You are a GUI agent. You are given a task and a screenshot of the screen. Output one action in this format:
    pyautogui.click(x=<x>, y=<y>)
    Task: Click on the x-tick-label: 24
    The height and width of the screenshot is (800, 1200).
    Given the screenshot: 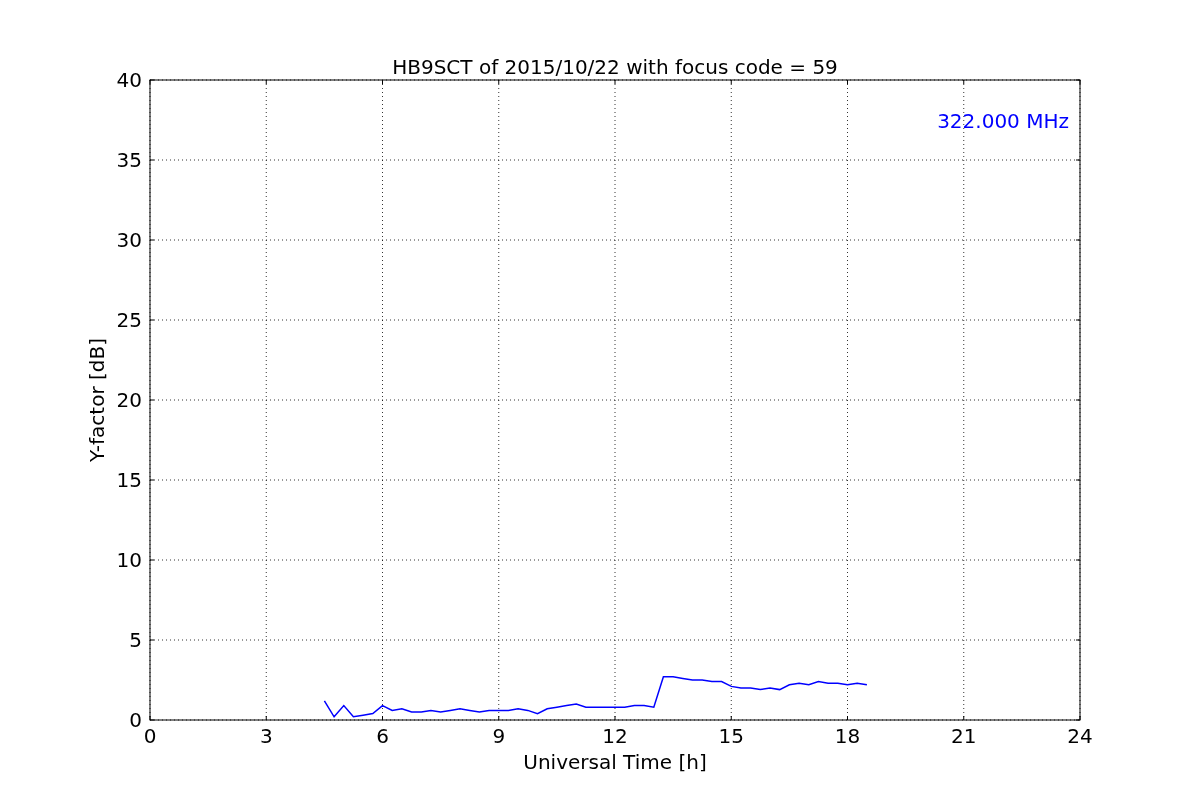 What is the action you would take?
    pyautogui.click(x=1080, y=736)
    